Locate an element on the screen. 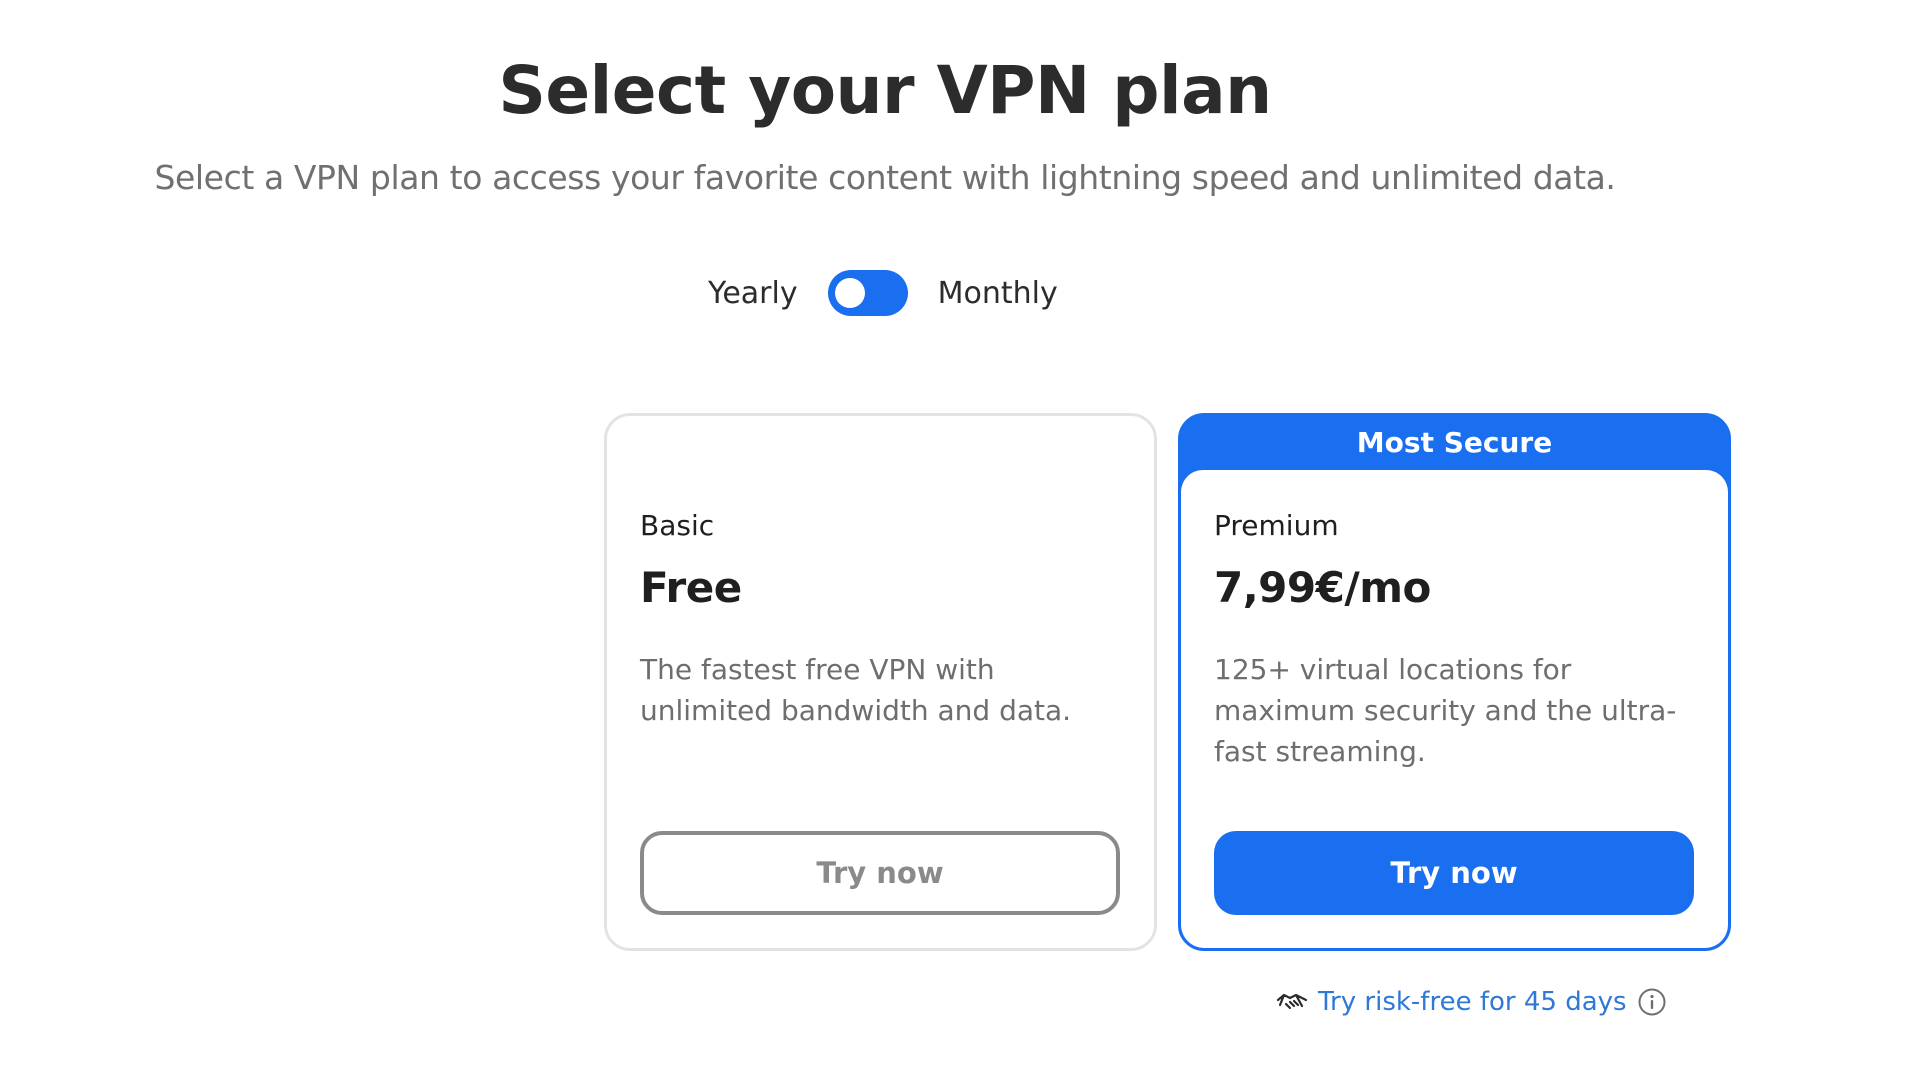  plan-name: Basic is located at coordinates (677, 525).